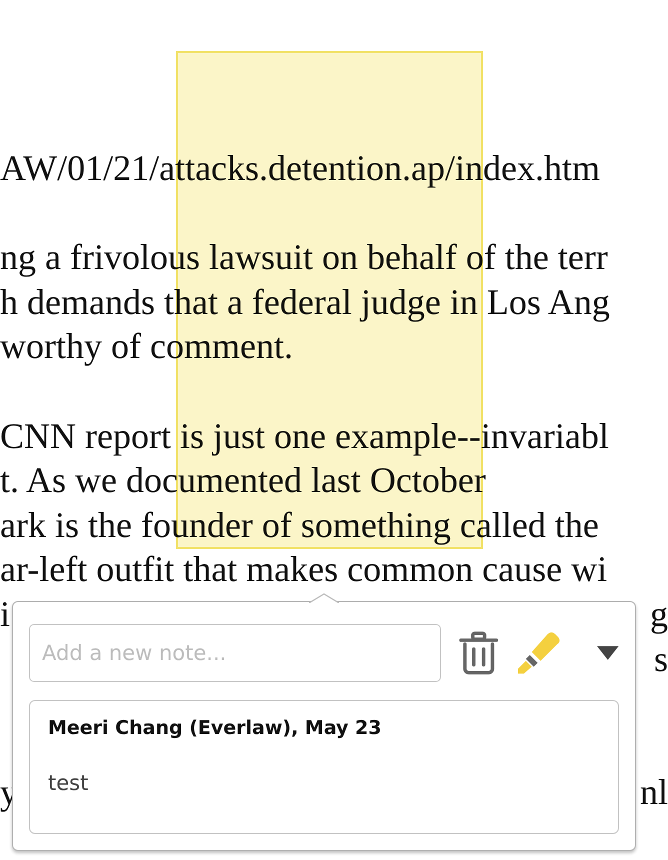 The height and width of the screenshot is (860, 668). Describe the element at coordinates (5, 614) in the screenshot. I see `document-text-fragment: i` at that location.